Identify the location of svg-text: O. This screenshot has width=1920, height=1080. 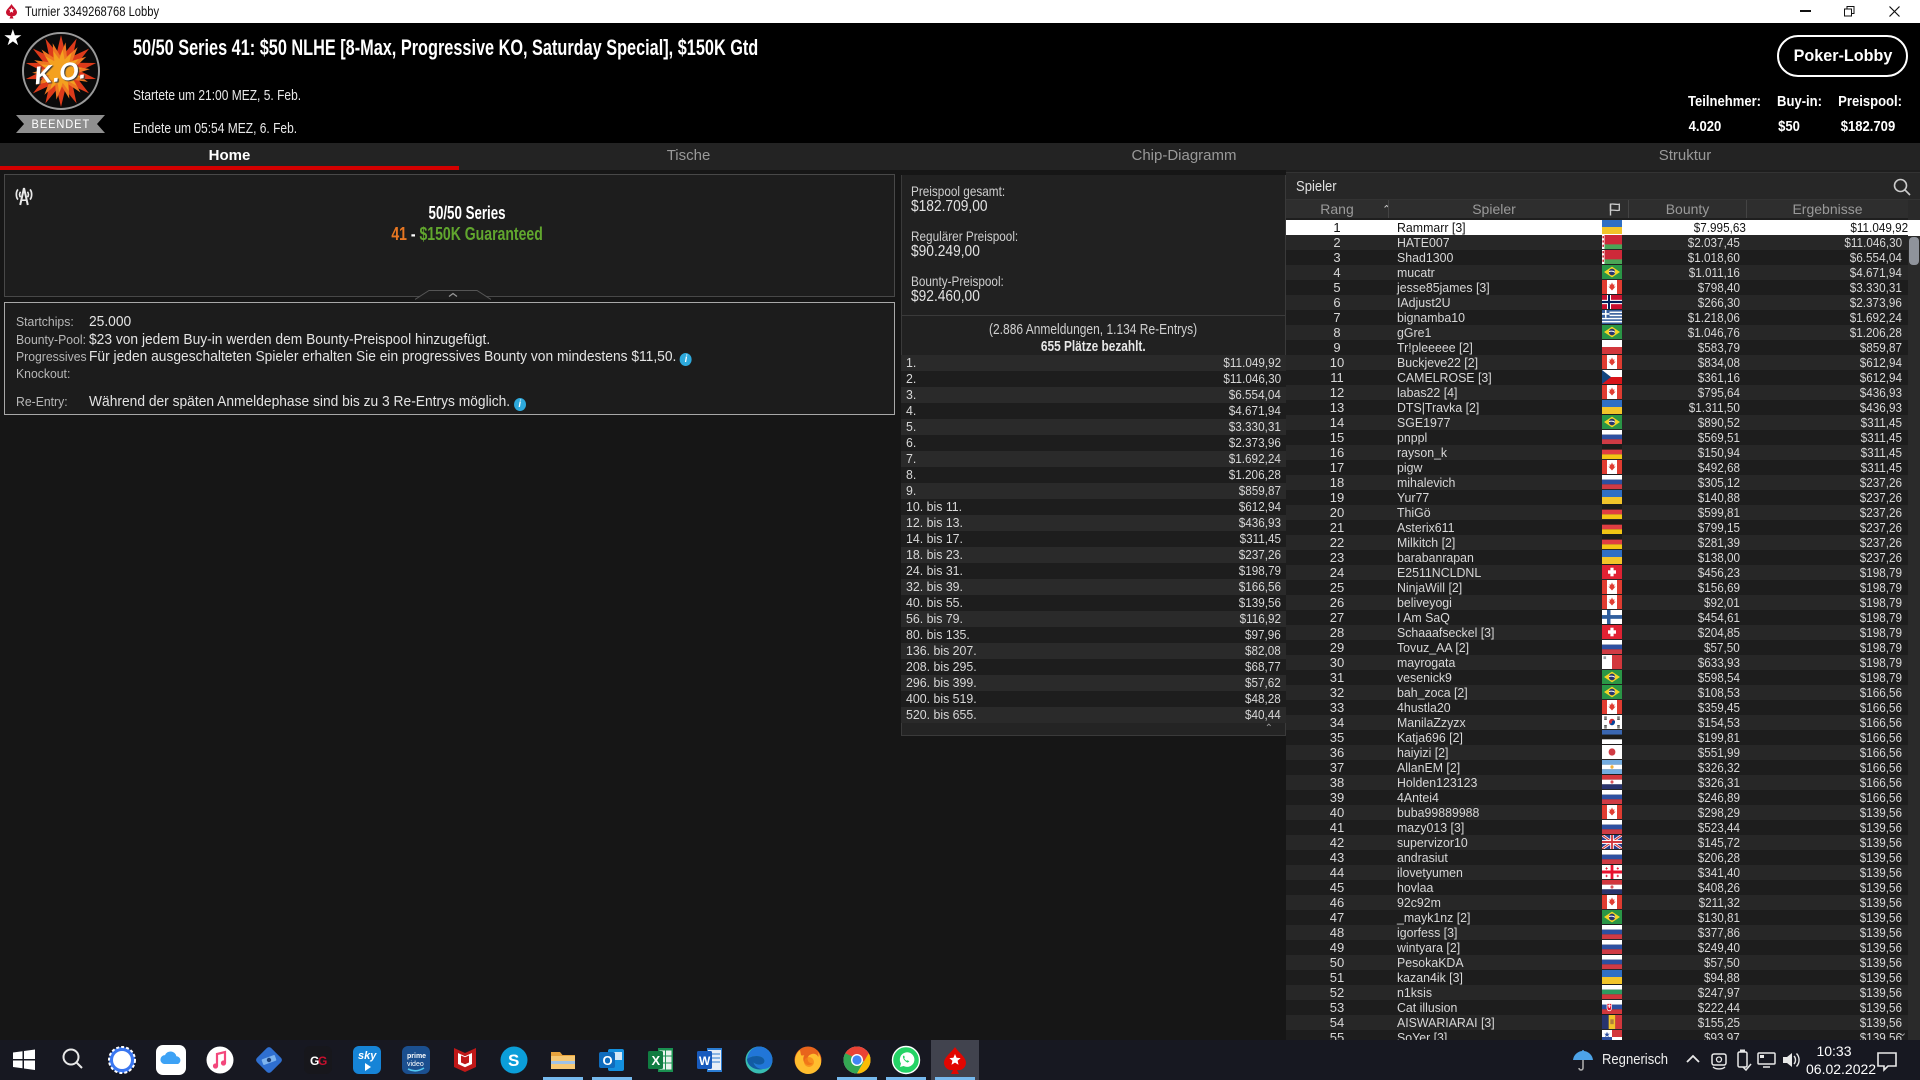
(608, 1060).